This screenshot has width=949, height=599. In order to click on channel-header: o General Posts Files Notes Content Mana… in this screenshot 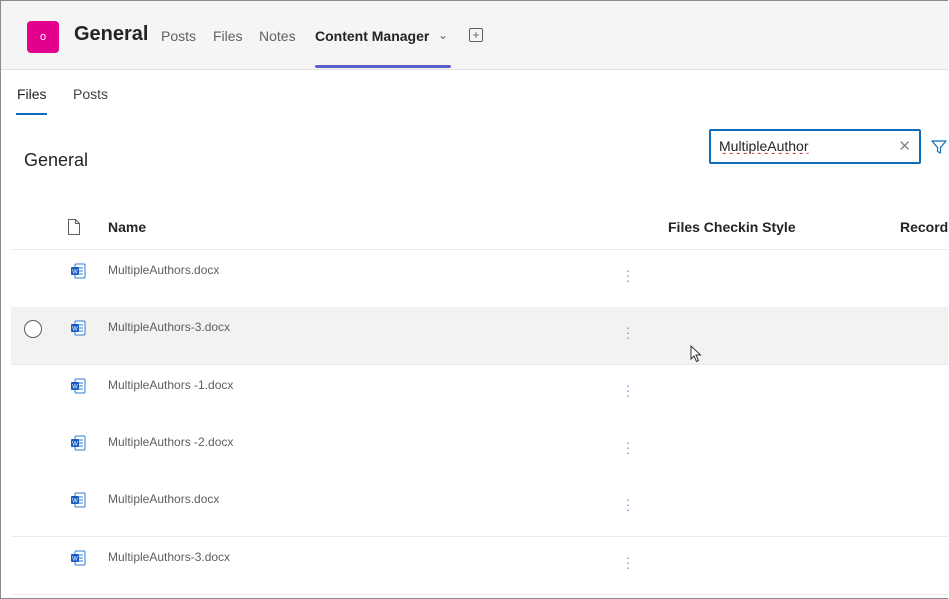, I will do `click(474, 35)`.